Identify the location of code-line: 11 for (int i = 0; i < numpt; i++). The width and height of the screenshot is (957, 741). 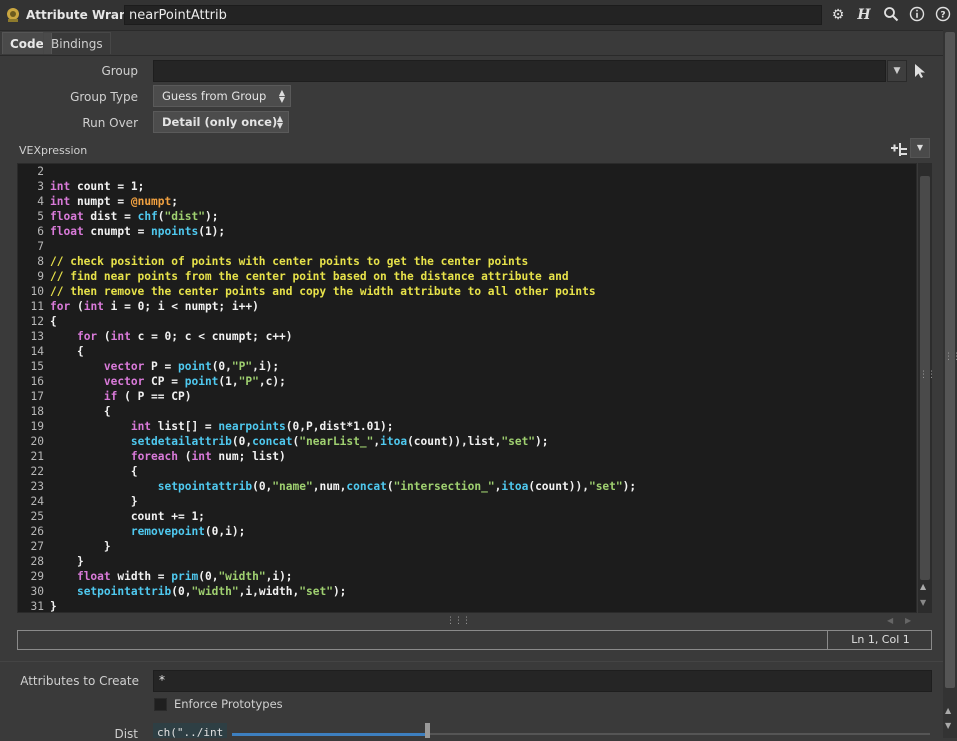
(327, 306).